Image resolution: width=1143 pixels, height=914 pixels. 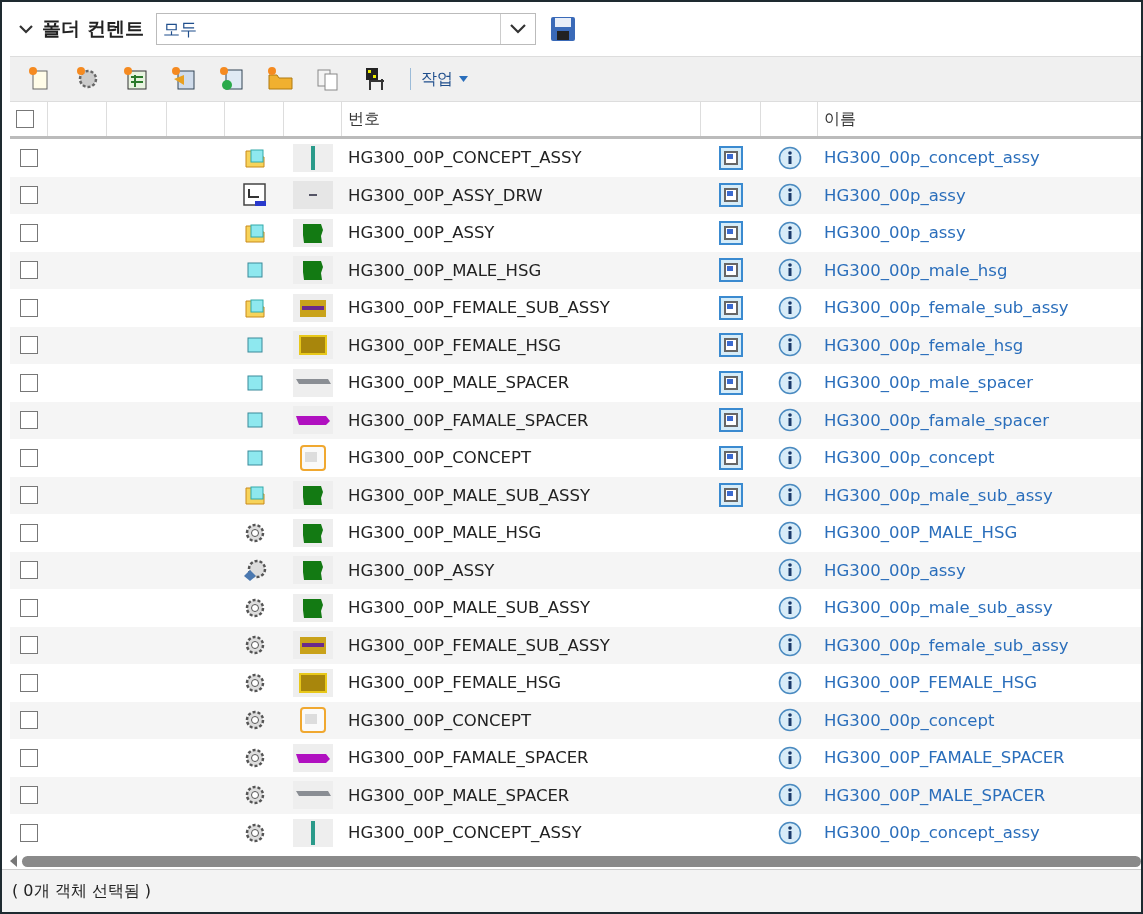 What do you see at coordinates (26, 29) in the screenshot?
I see `collapse-icon` at bounding box center [26, 29].